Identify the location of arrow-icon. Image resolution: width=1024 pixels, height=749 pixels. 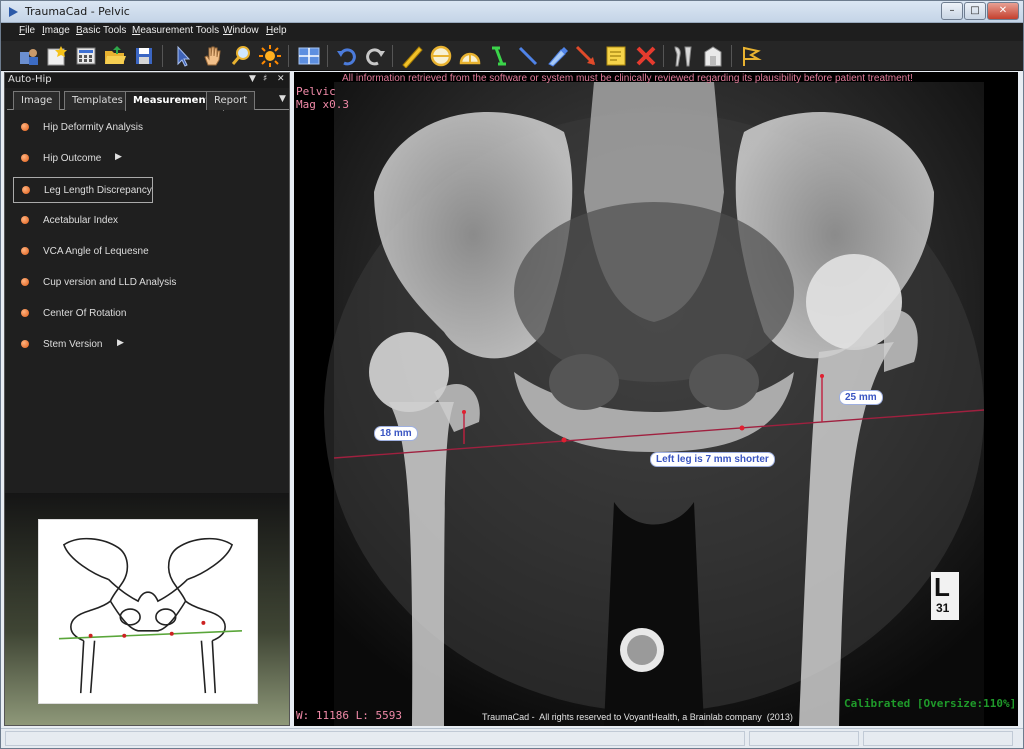
(586, 56).